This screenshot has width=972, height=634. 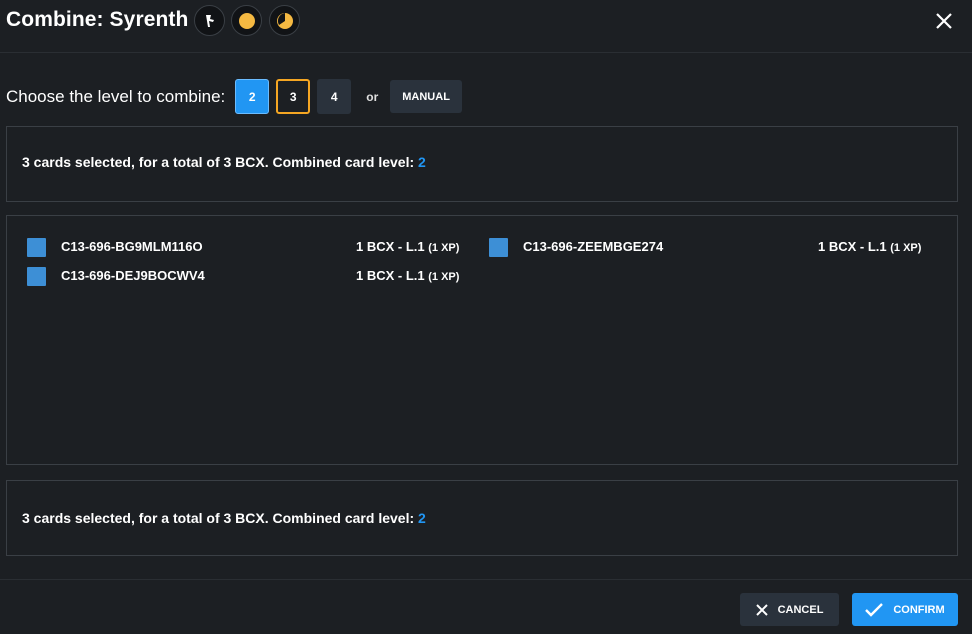 What do you see at coordinates (486, 606) in the screenshot?
I see `dialog-footer: CANCEL CONFIRM` at bounding box center [486, 606].